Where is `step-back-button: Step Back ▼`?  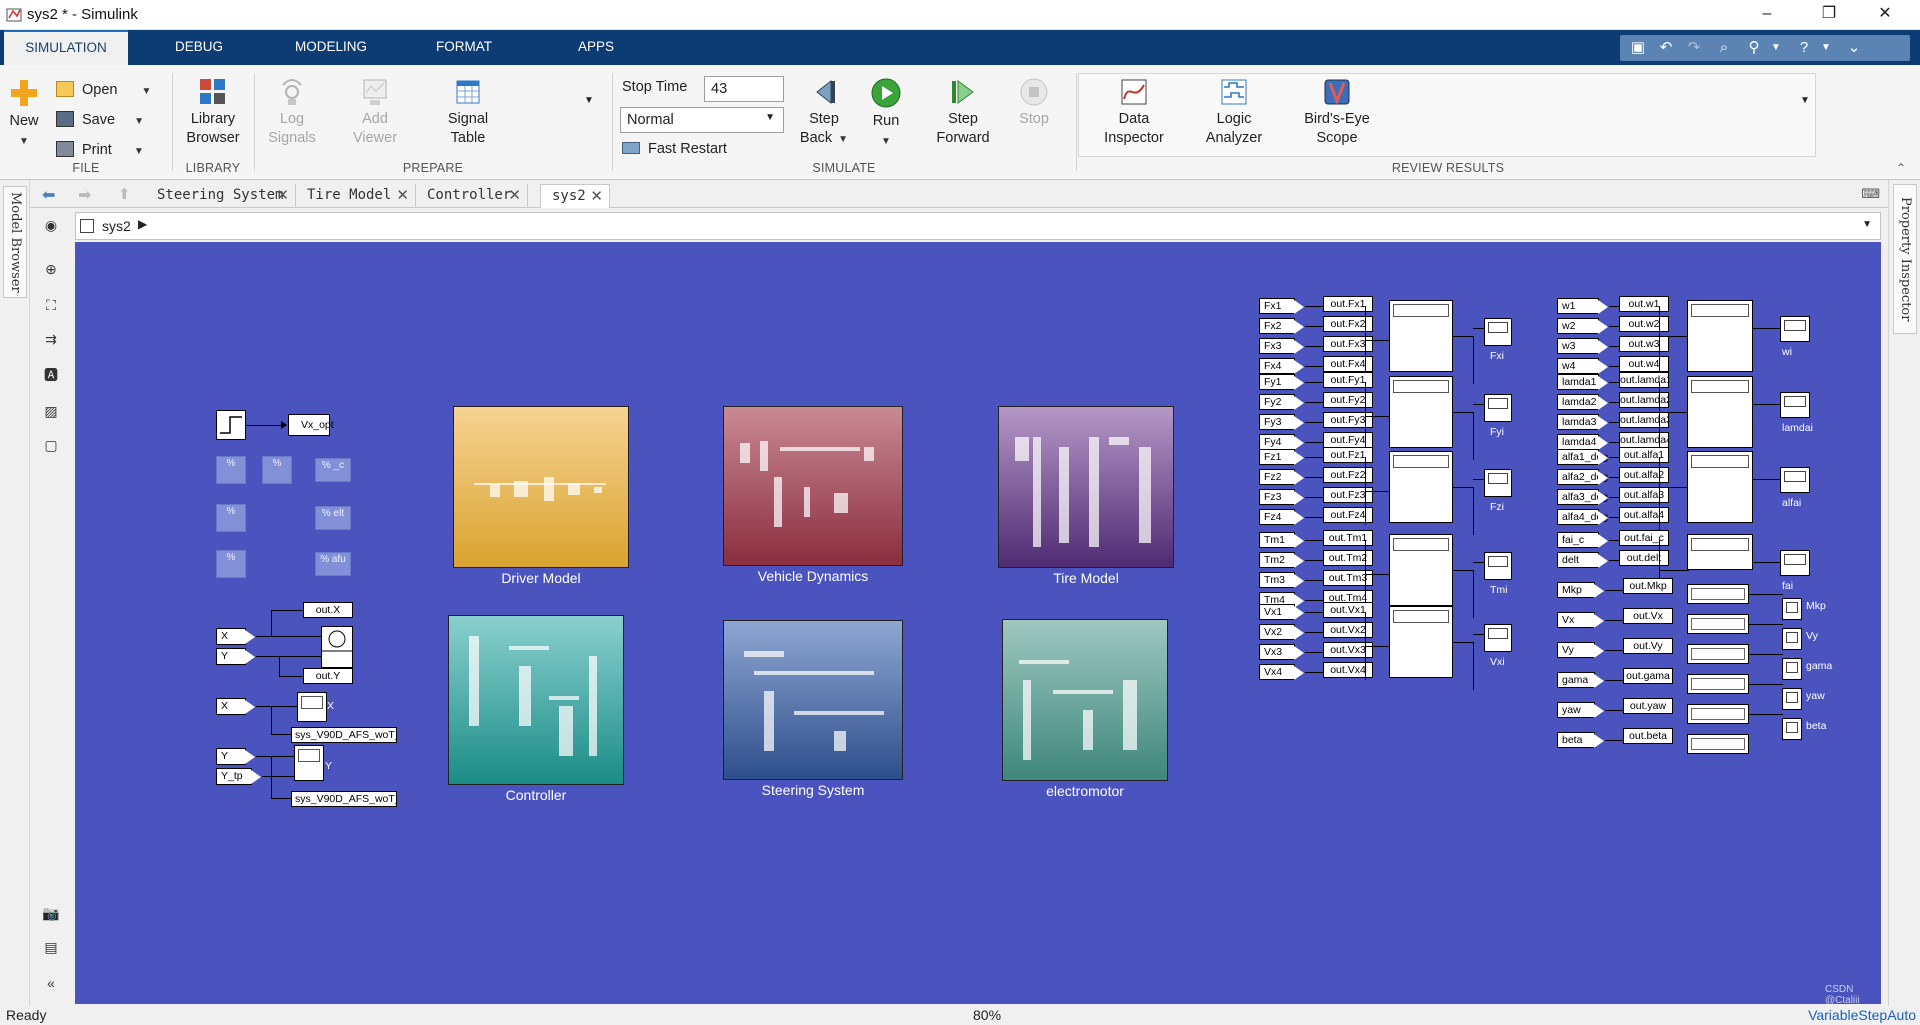
step-back-button: Step Back ▼ is located at coordinates (824, 113).